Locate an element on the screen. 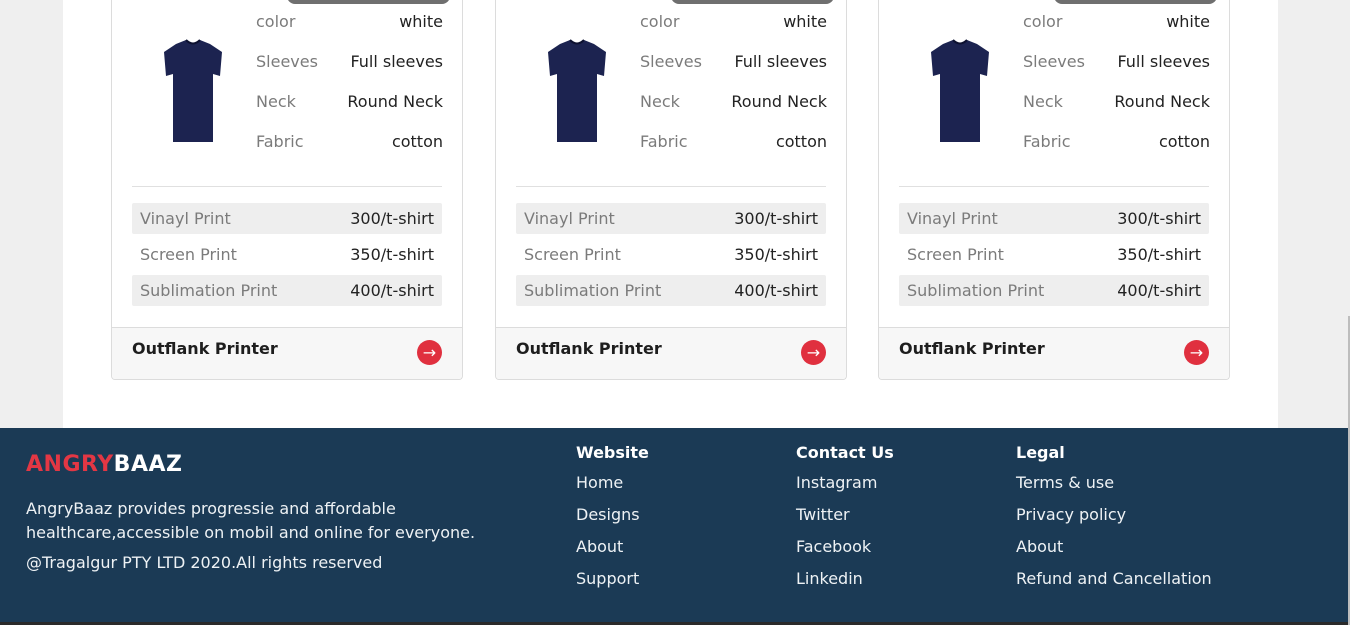  price-value: 350/t-shirt is located at coordinates (392, 254).